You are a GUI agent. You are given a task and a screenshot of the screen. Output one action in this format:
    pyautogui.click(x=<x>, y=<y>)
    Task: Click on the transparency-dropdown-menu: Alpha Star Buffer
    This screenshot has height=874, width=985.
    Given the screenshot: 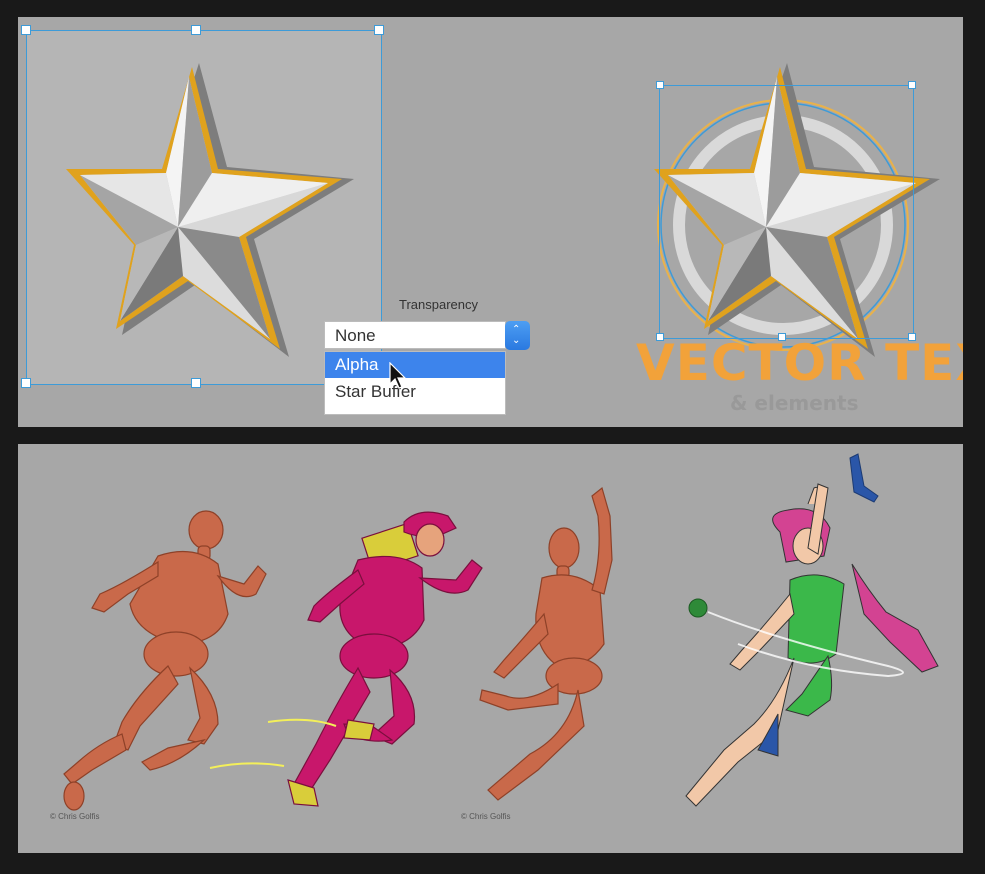 What is the action you would take?
    pyautogui.click(x=415, y=383)
    